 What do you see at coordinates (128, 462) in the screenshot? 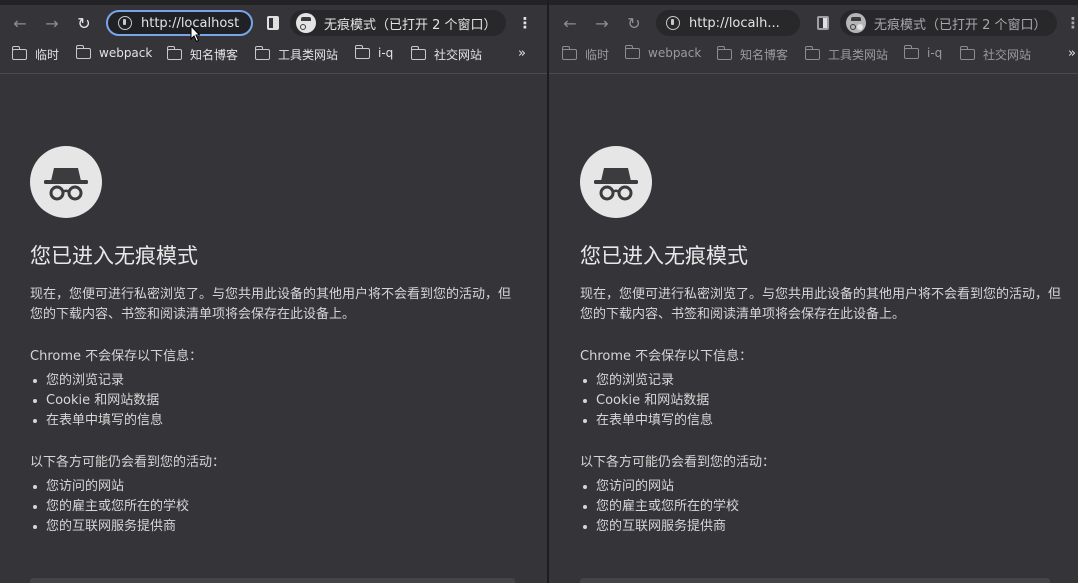
I see `visible-title: 以下各方可能仍会看到您的活动：` at bounding box center [128, 462].